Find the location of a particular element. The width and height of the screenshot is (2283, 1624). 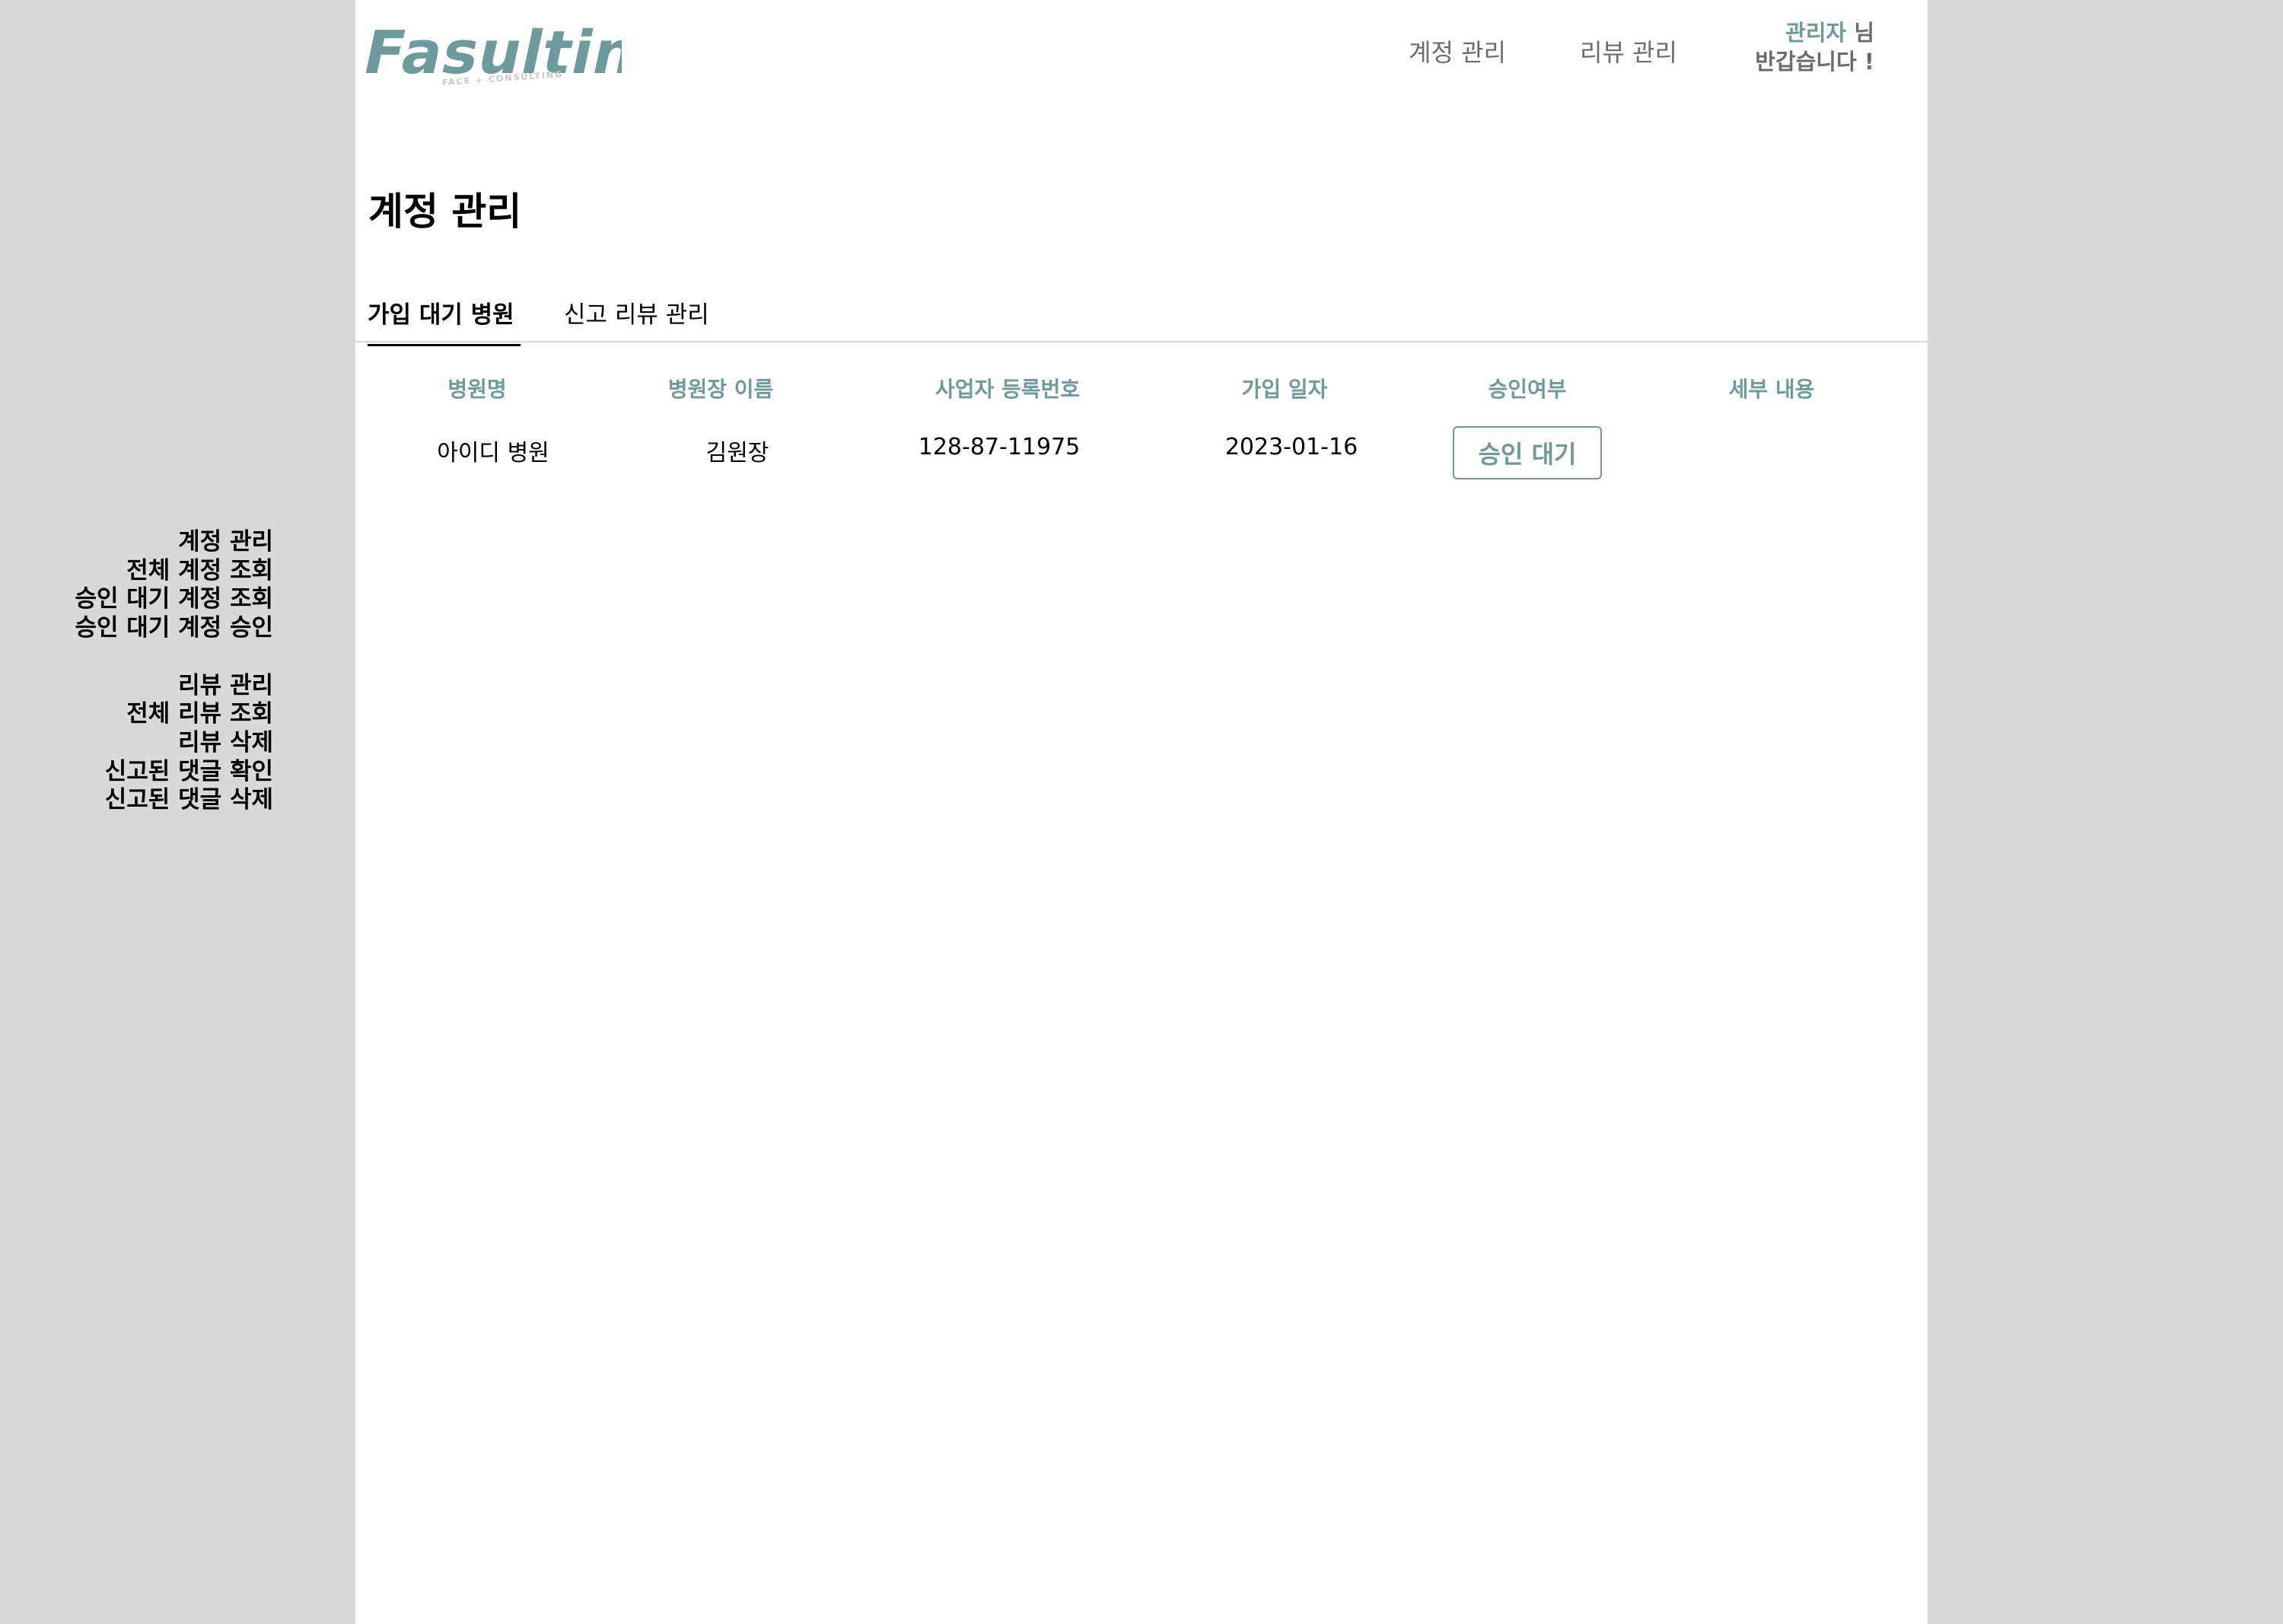

column-header-details: 세부 내용 is located at coordinates (1771, 389).